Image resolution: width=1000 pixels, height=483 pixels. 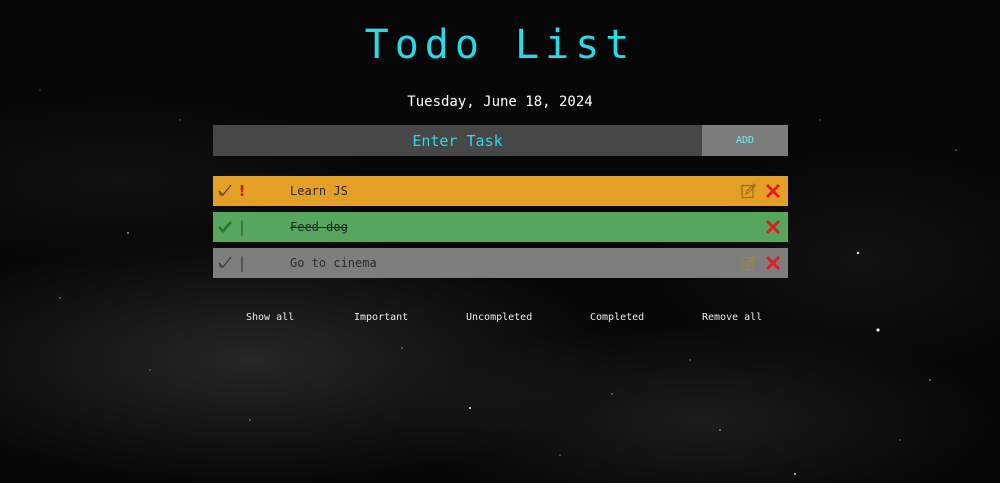 What do you see at coordinates (500, 263) in the screenshot?
I see `task-item: | Go to cinema` at bounding box center [500, 263].